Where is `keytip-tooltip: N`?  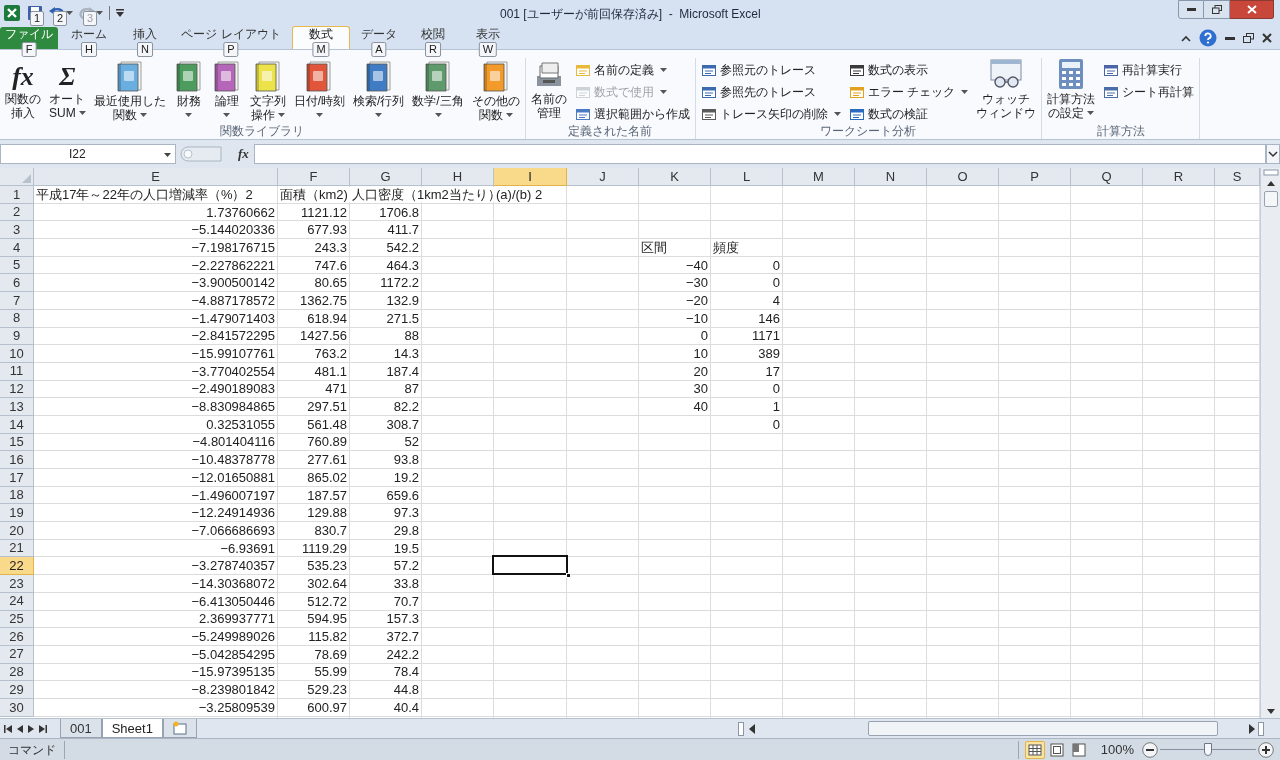 keytip-tooltip: N is located at coordinates (145, 49).